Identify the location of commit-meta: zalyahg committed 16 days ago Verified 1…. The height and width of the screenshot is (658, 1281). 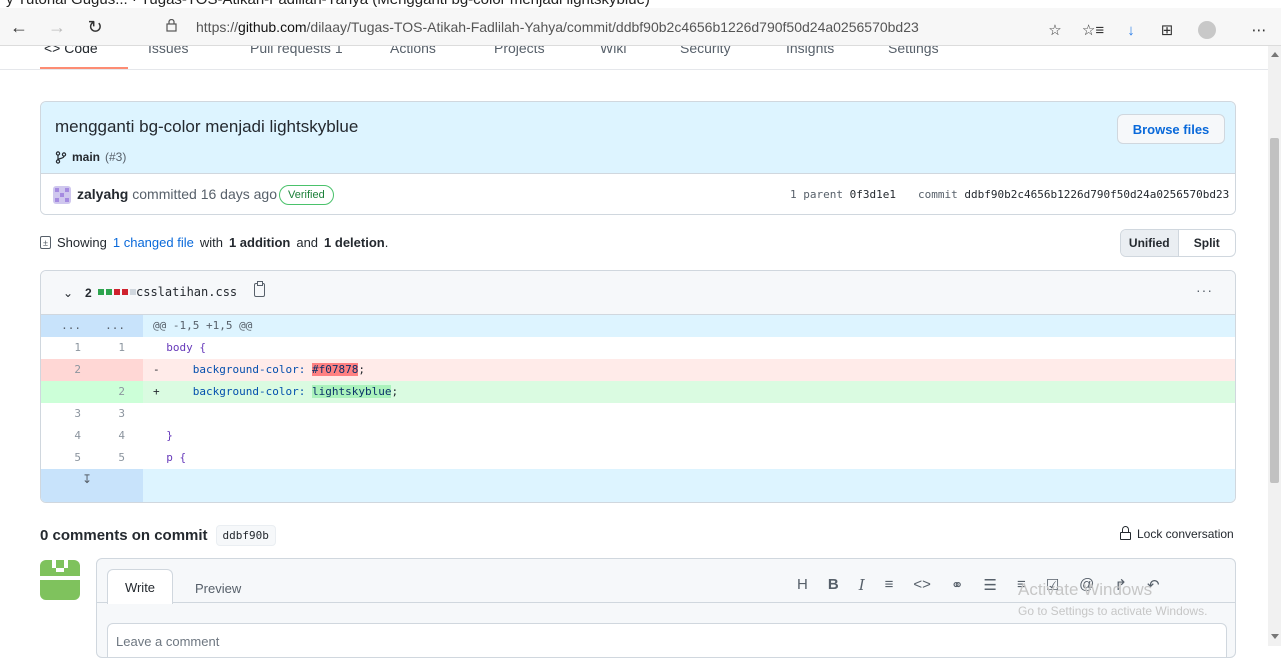
(638, 194).